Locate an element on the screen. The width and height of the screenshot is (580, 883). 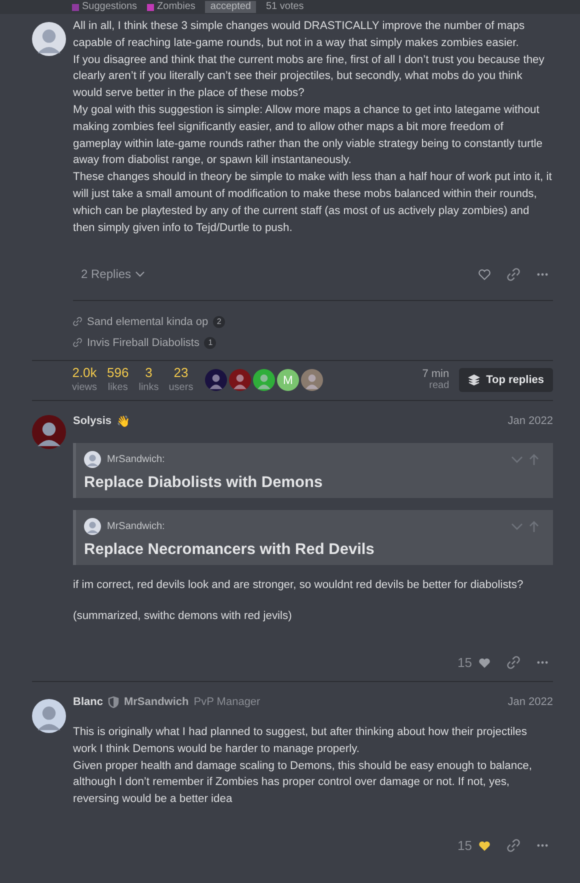
user-title: PvP Manager is located at coordinates (227, 702).